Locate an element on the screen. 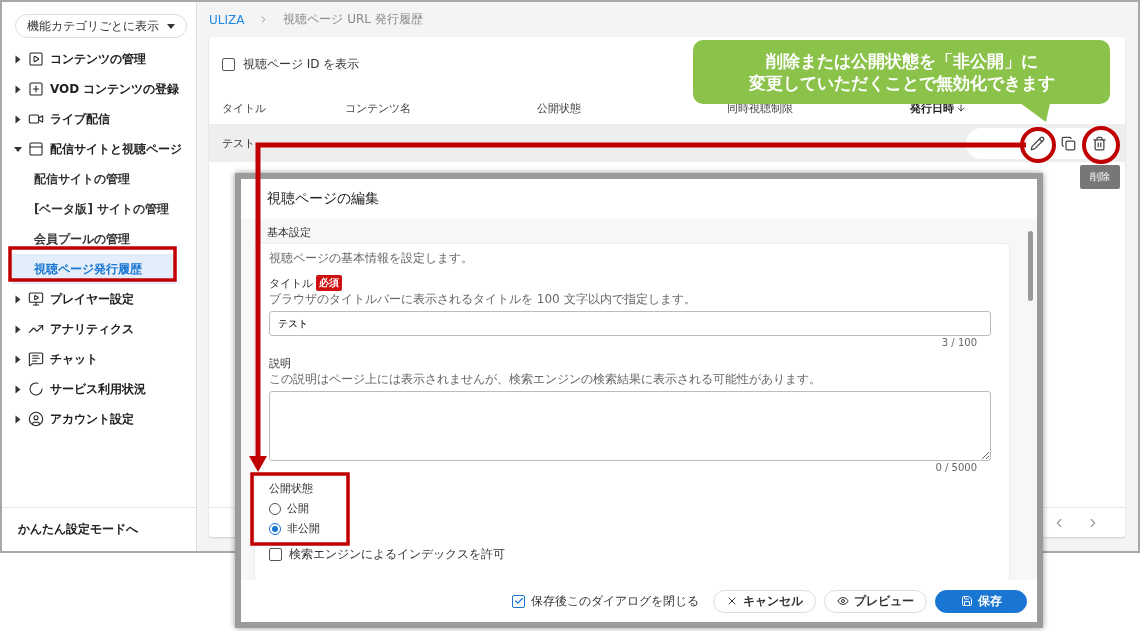  close-icon is located at coordinates (732, 601).